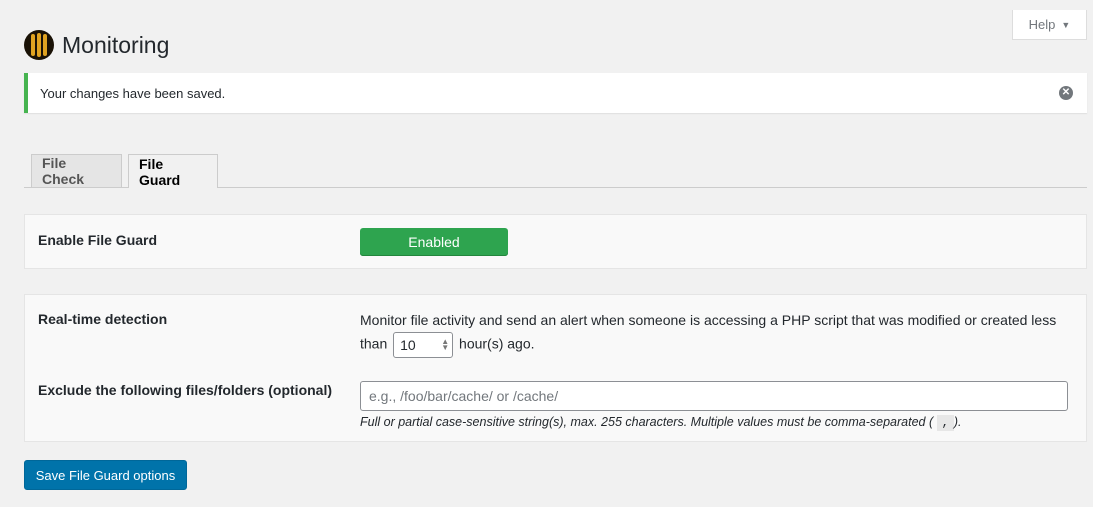  I want to click on enable-panel: Enable File Guard Enabled, so click(555, 241).